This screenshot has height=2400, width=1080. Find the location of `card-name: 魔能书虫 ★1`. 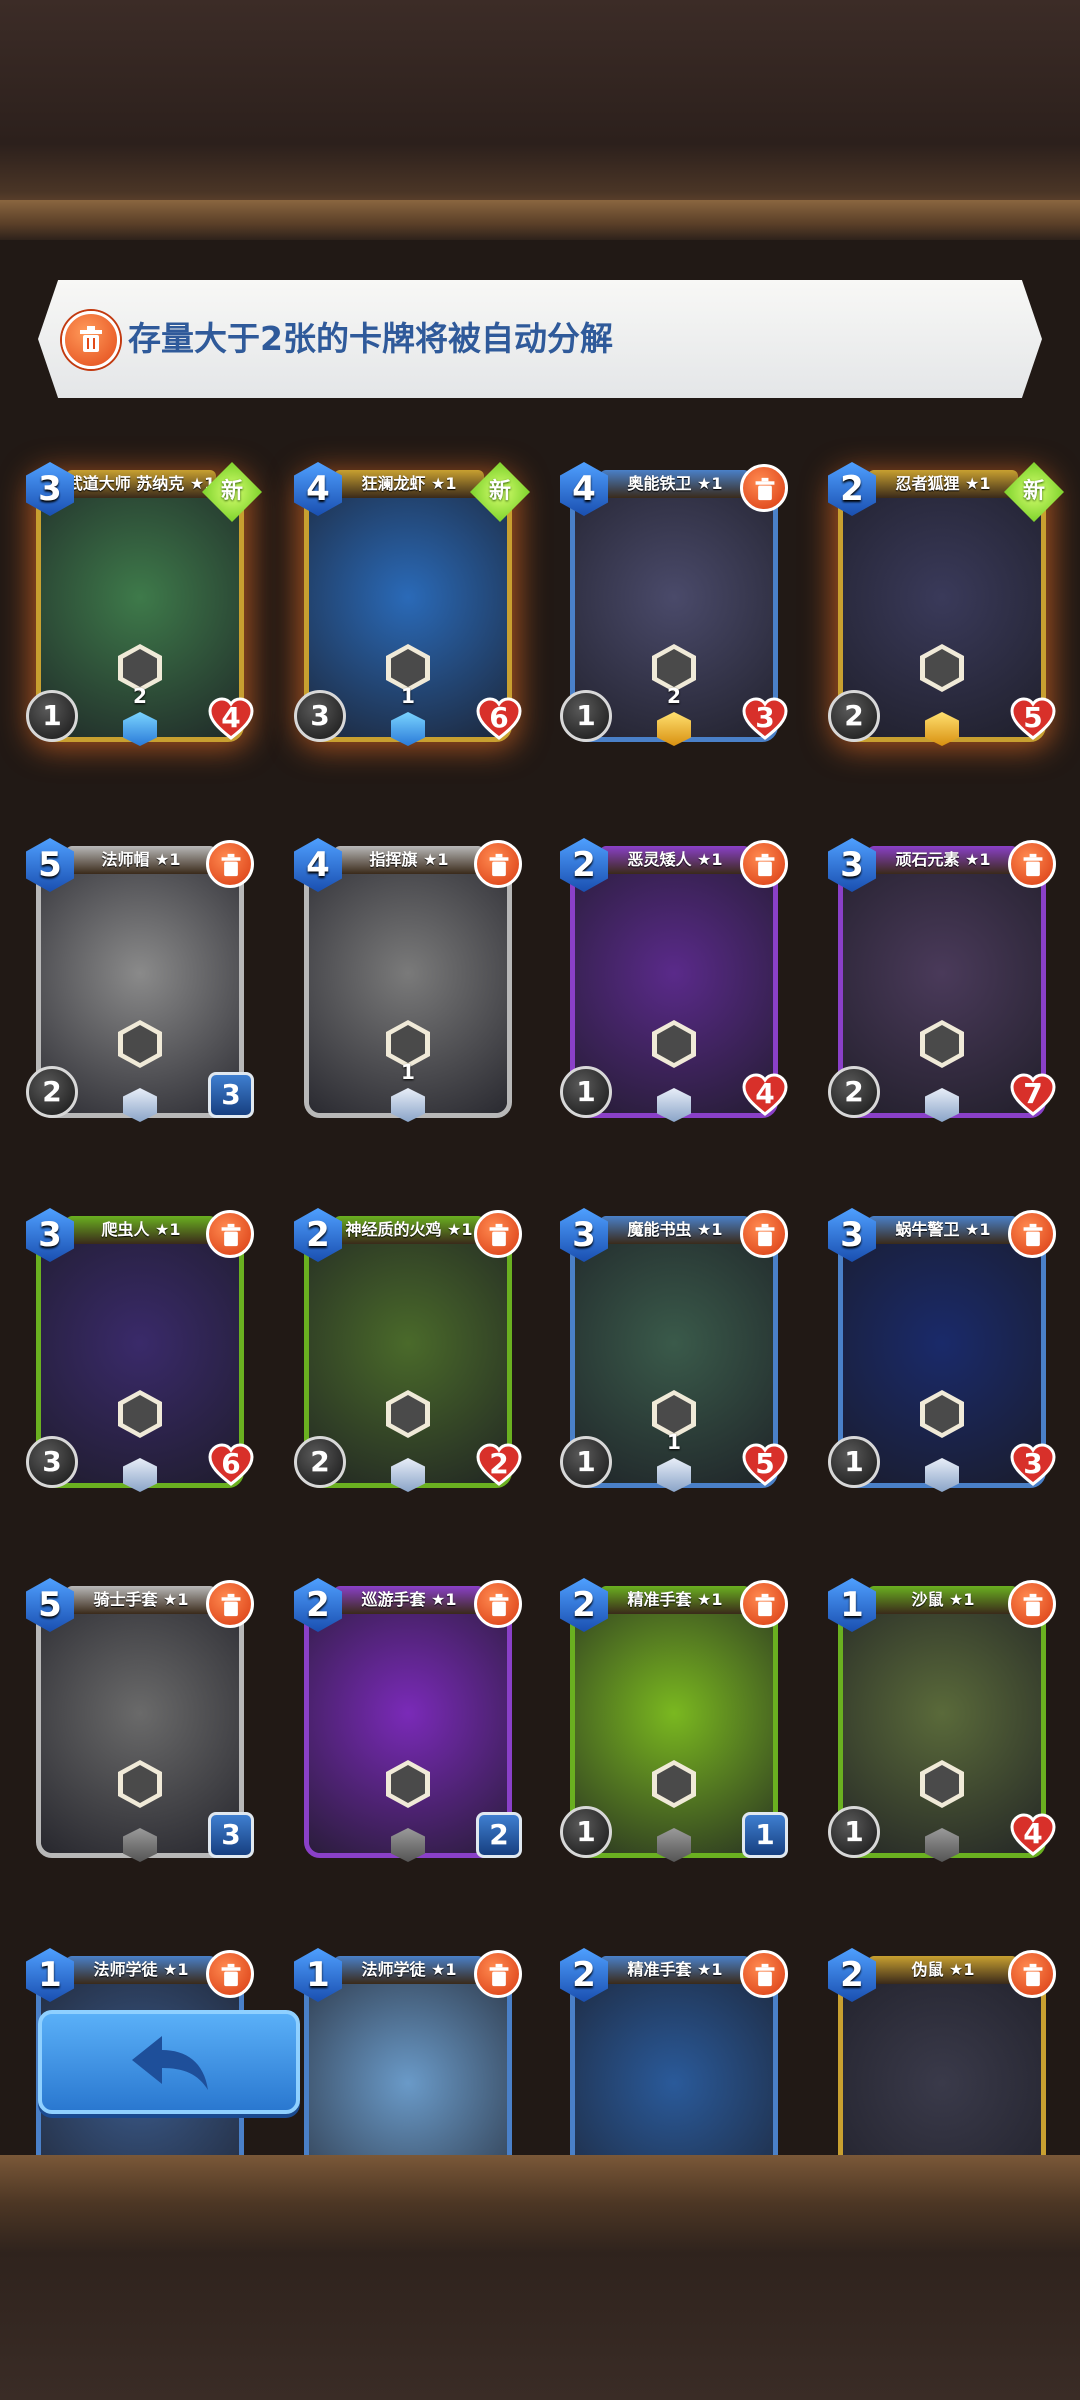

card-name: 魔能书虫 ★1 is located at coordinates (675, 1230).